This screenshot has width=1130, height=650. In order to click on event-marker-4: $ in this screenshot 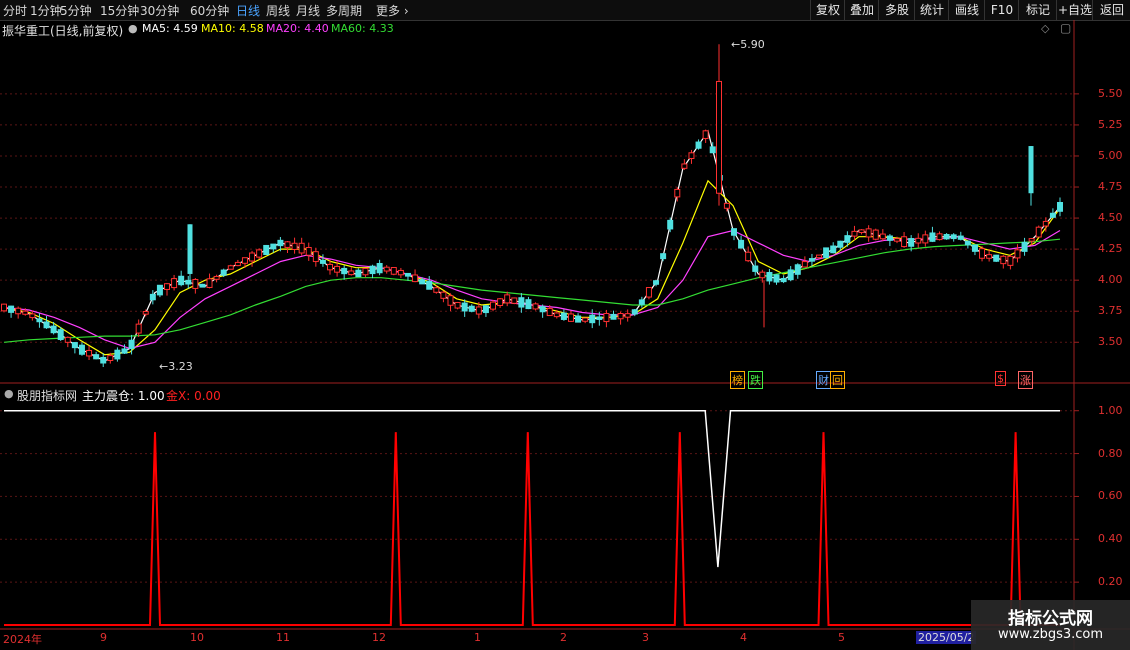, I will do `click(1000, 378)`.